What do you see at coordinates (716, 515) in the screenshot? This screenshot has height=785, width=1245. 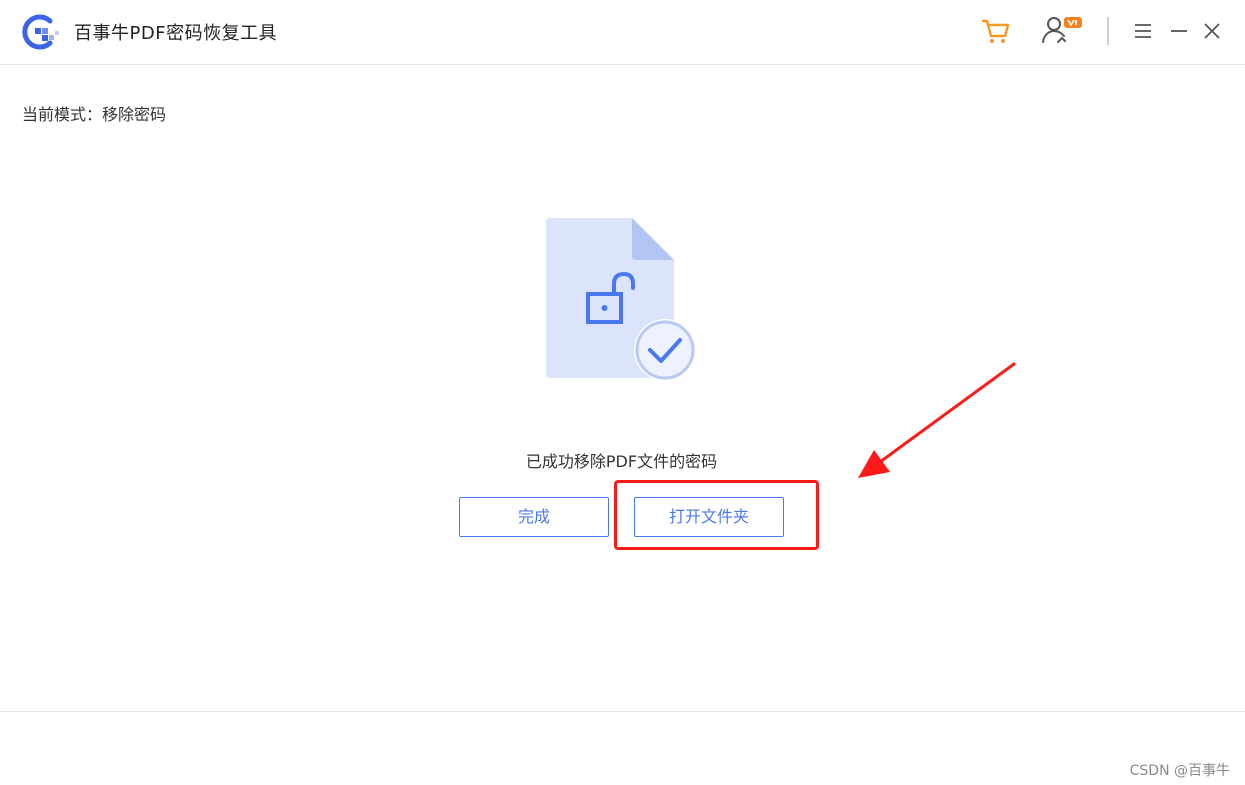 I see `annotation-highlight-box` at bounding box center [716, 515].